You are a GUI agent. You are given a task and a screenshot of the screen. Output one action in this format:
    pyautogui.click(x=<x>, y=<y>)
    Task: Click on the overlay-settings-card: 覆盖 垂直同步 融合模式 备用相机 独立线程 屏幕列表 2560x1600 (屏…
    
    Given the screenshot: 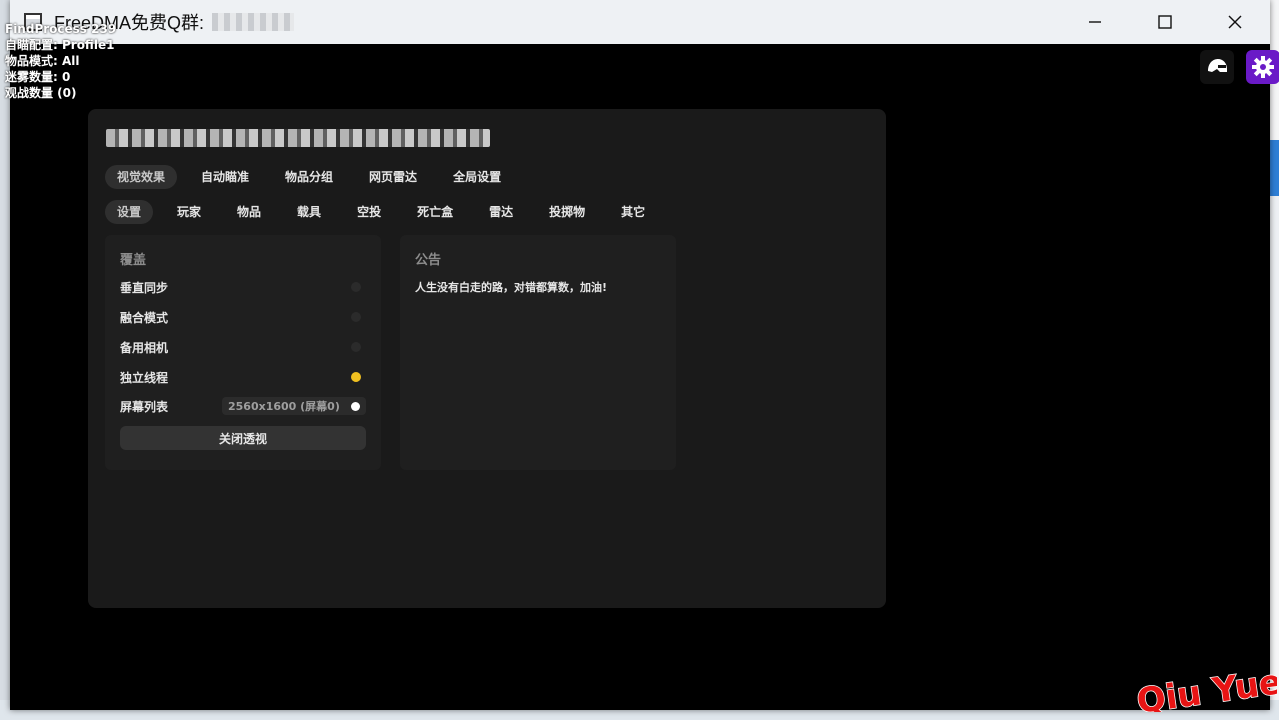 What is the action you would take?
    pyautogui.click(x=243, y=352)
    